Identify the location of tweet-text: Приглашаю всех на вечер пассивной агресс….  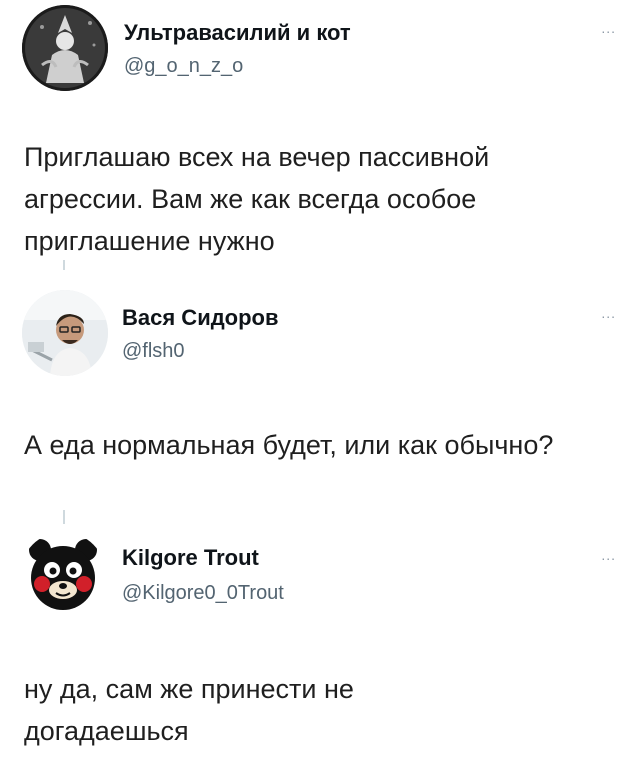
(257, 199).